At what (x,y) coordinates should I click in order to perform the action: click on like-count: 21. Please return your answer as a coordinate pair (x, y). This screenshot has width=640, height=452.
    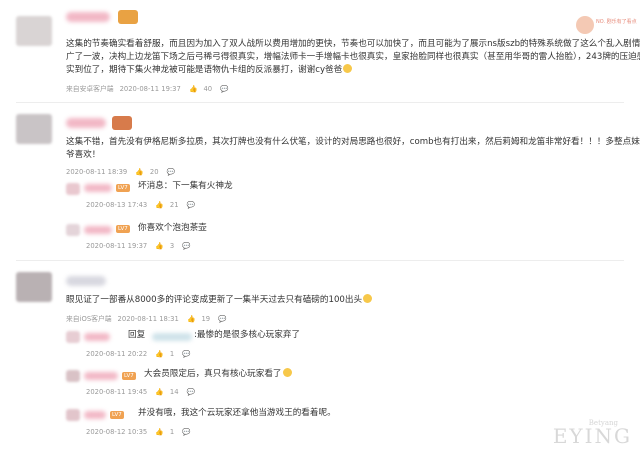
    Looking at the image, I should click on (174, 205).